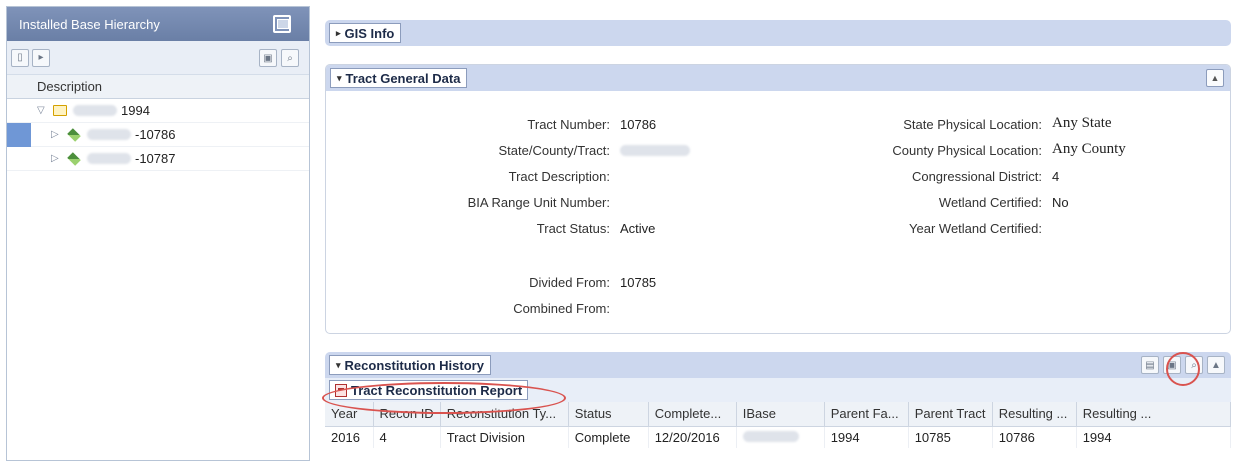 This screenshot has width=1242, height=465. I want to click on delete-icon: ▯, so click(20, 57).